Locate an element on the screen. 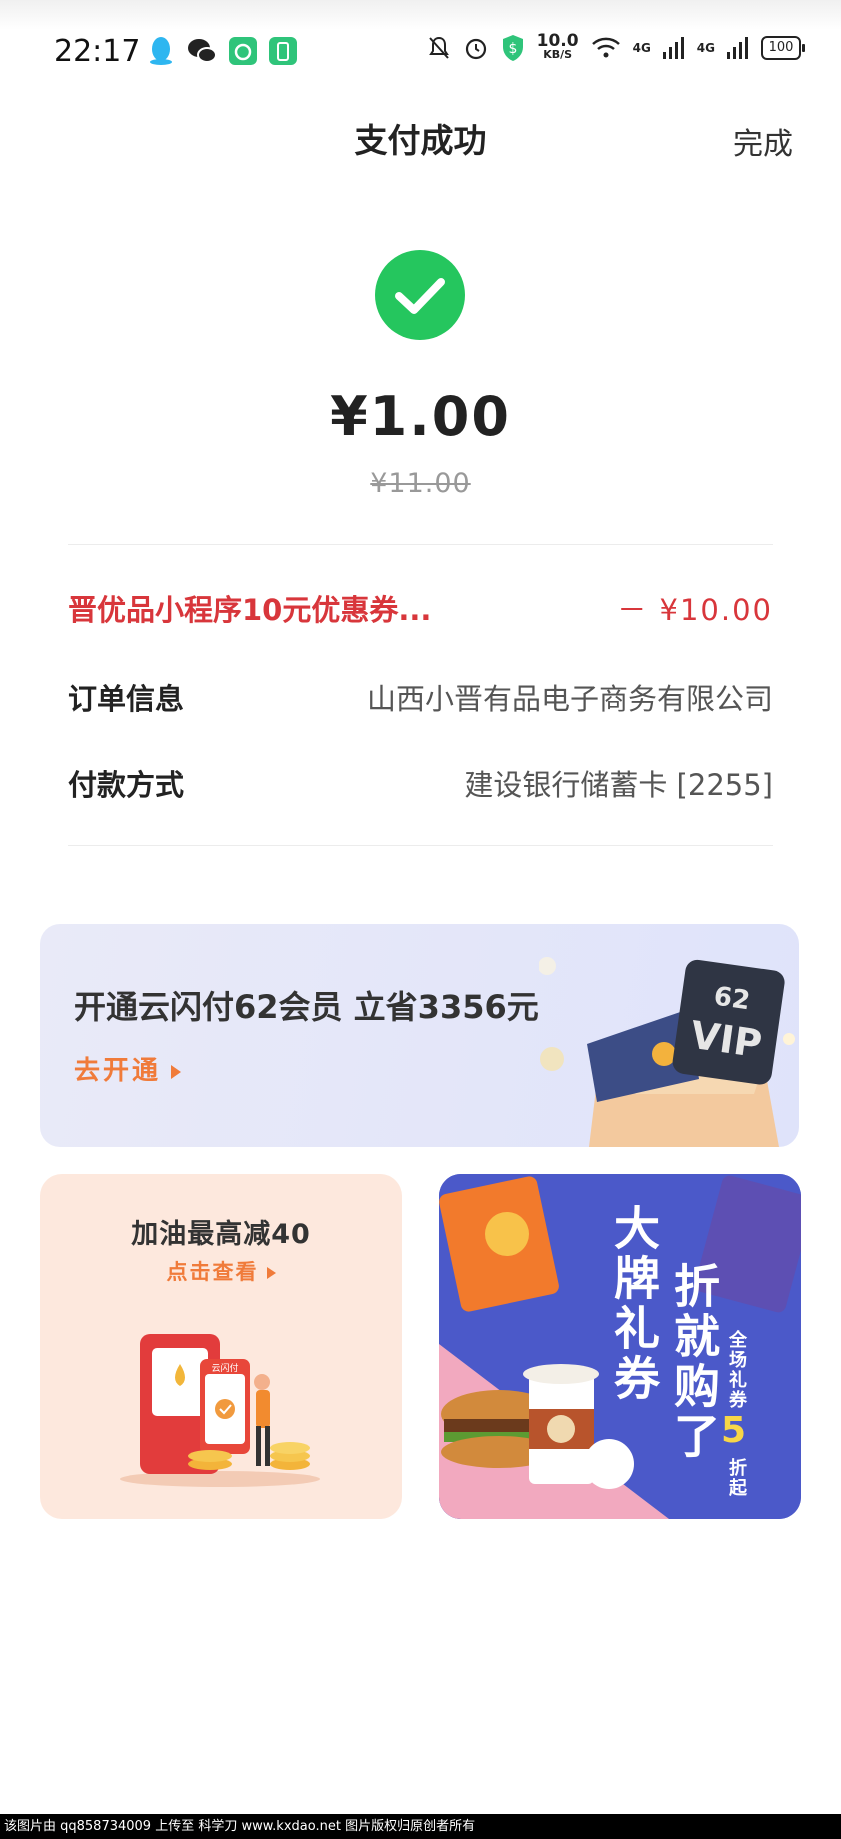 This screenshot has height=1839, width=841. vip-banner: 开通云闪付62会员 立省3356元 去开通 62 VIP is located at coordinates (419, 1035).